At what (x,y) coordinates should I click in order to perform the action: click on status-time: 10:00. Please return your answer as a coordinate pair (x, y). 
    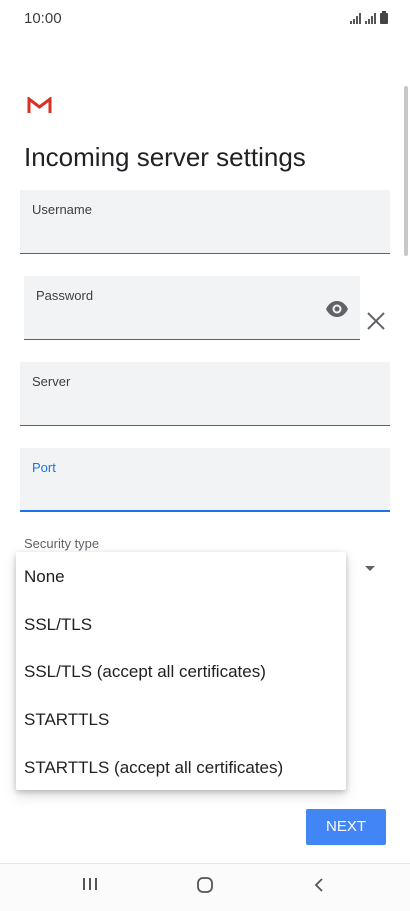
    Looking at the image, I should click on (43, 18).